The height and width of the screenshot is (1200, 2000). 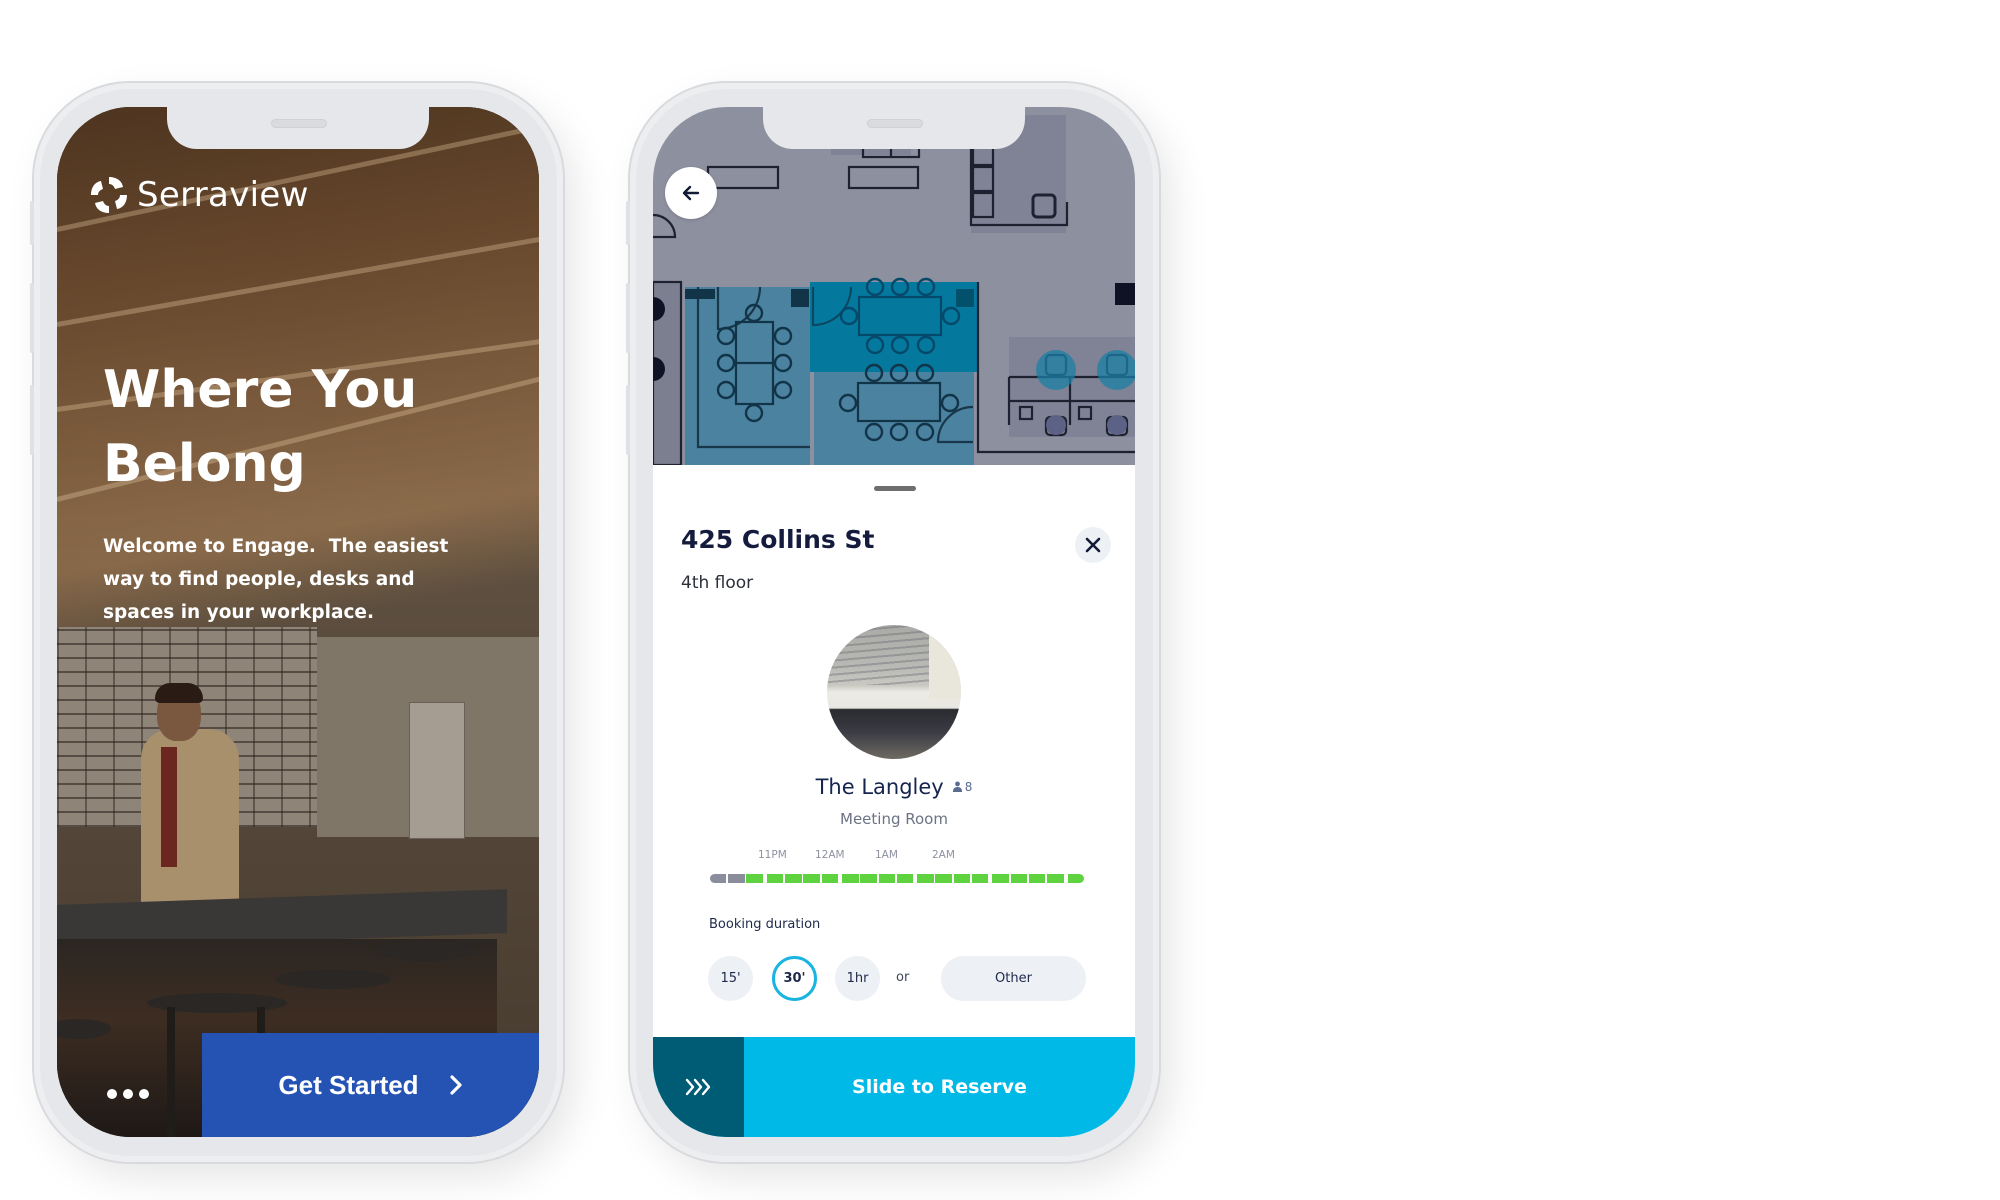 What do you see at coordinates (1056, 370) in the screenshot?
I see `desk-available-marker` at bounding box center [1056, 370].